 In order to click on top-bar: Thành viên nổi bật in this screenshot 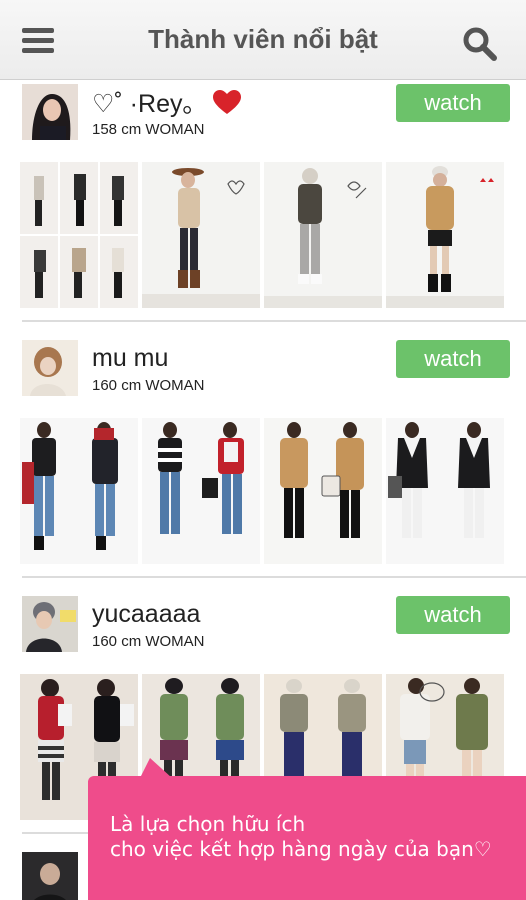, I will do `click(263, 40)`.